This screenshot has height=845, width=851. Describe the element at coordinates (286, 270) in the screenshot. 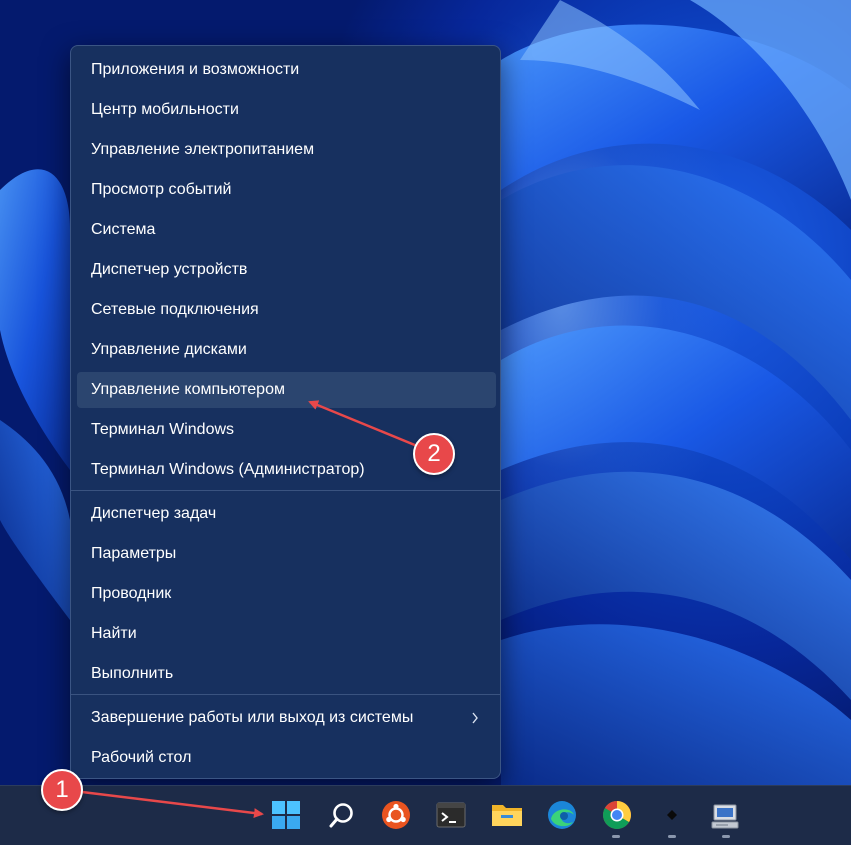

I see `menu-item-device-manager: Диспетчер устройств` at that location.